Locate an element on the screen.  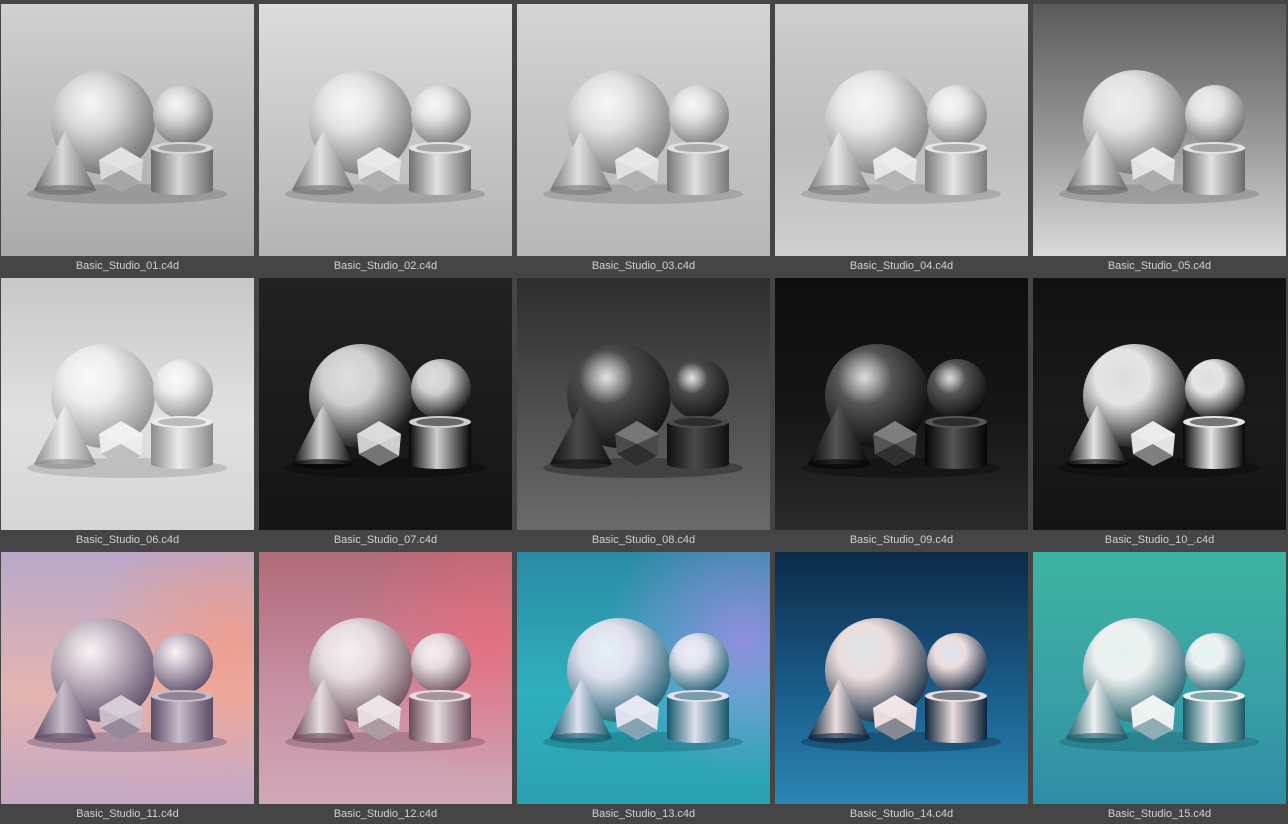
file-thumbnail-item: Basic_Studio_03.c4d is located at coordinates (643, 140).